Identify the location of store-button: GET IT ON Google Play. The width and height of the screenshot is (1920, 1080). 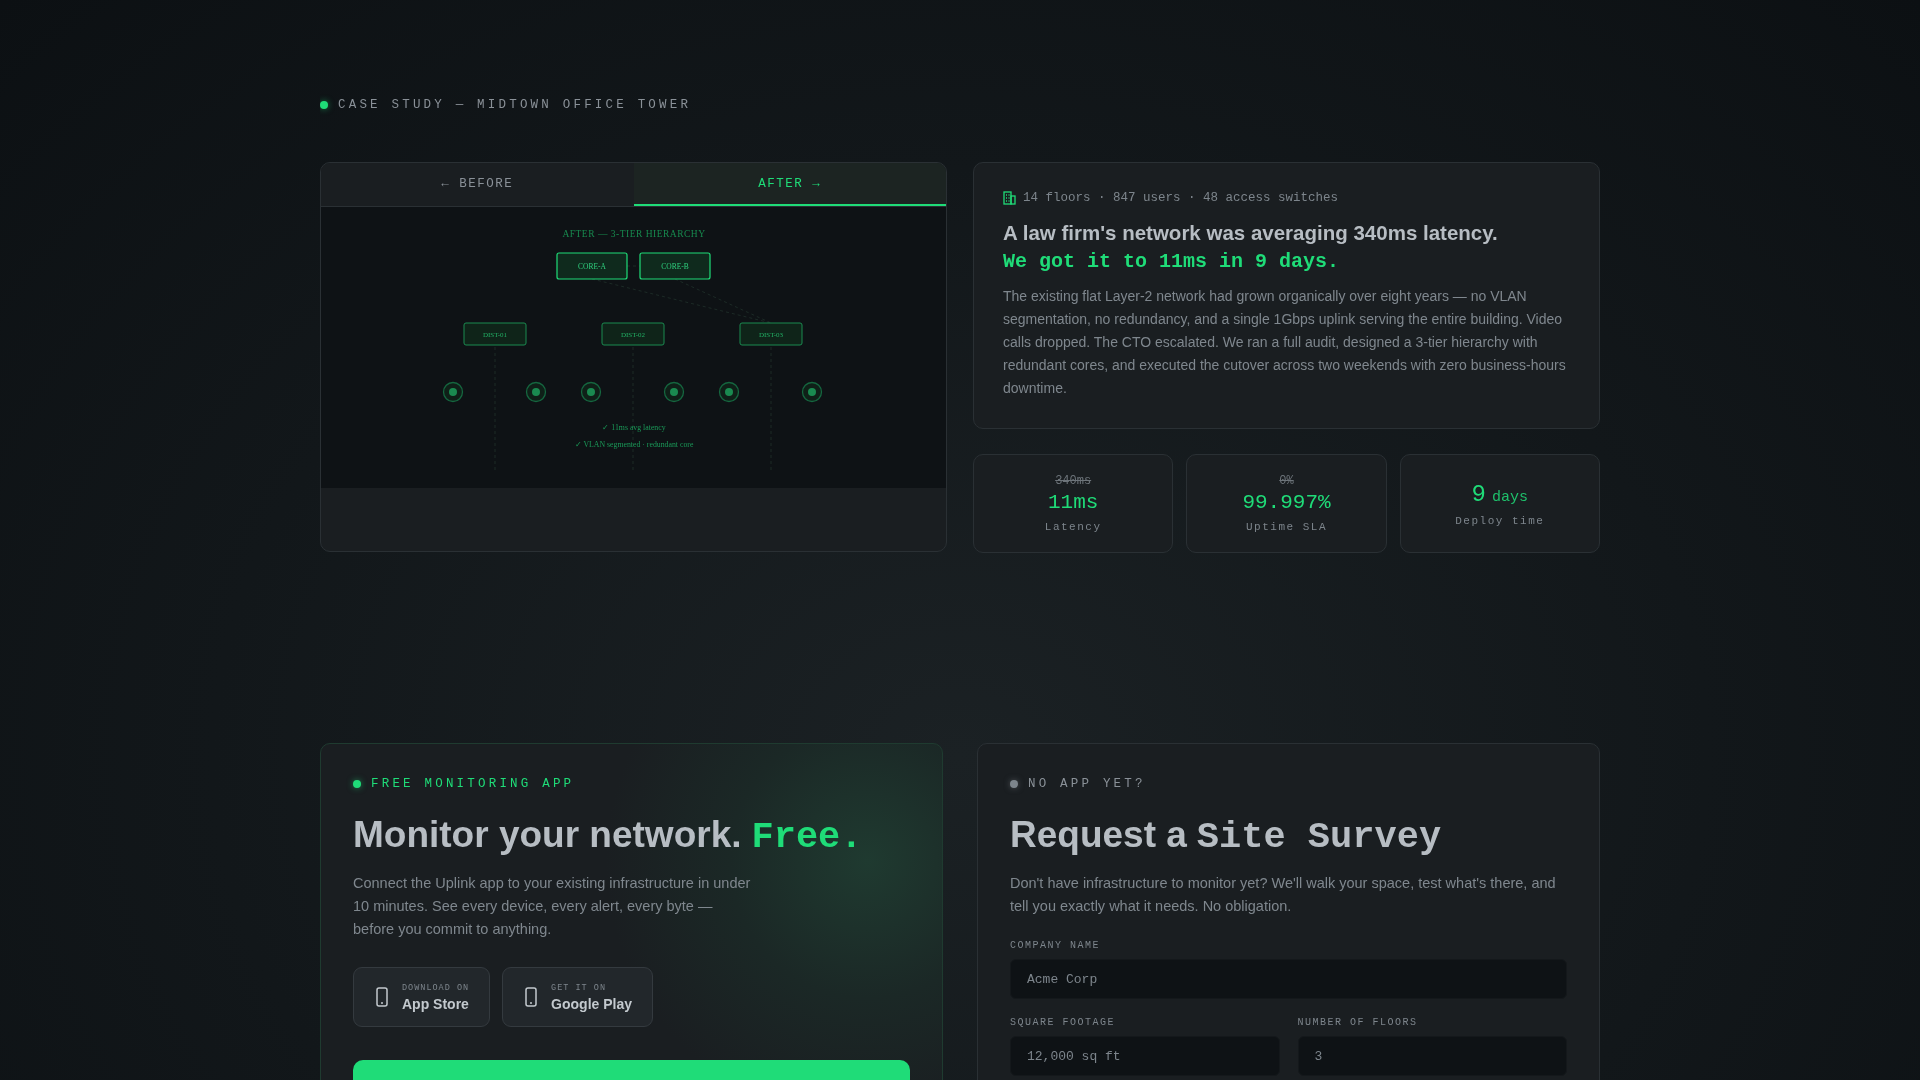
(578, 997).